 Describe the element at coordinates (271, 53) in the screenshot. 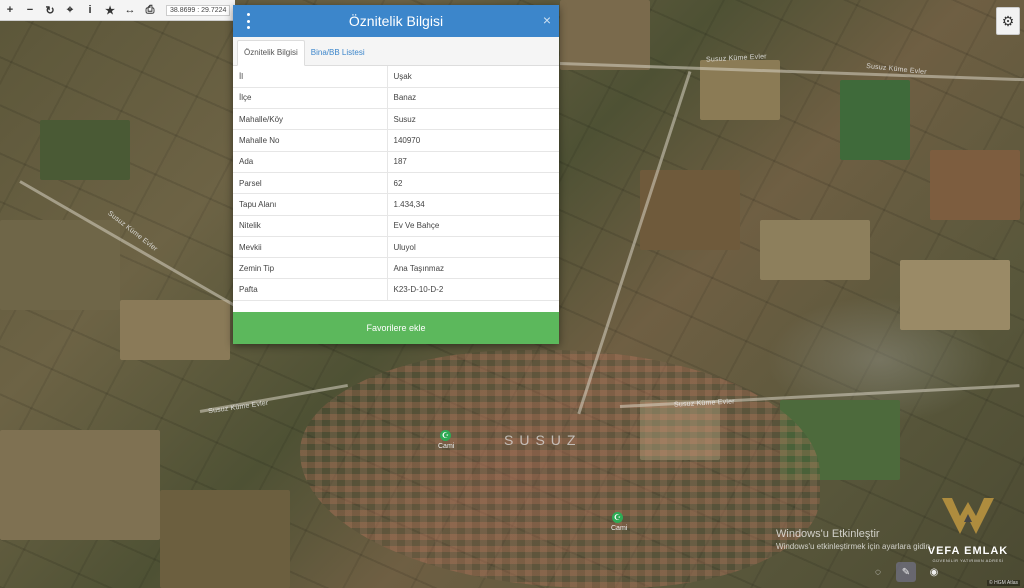

I see `tab-attributes: Öznitelik Bilgisi` at that location.